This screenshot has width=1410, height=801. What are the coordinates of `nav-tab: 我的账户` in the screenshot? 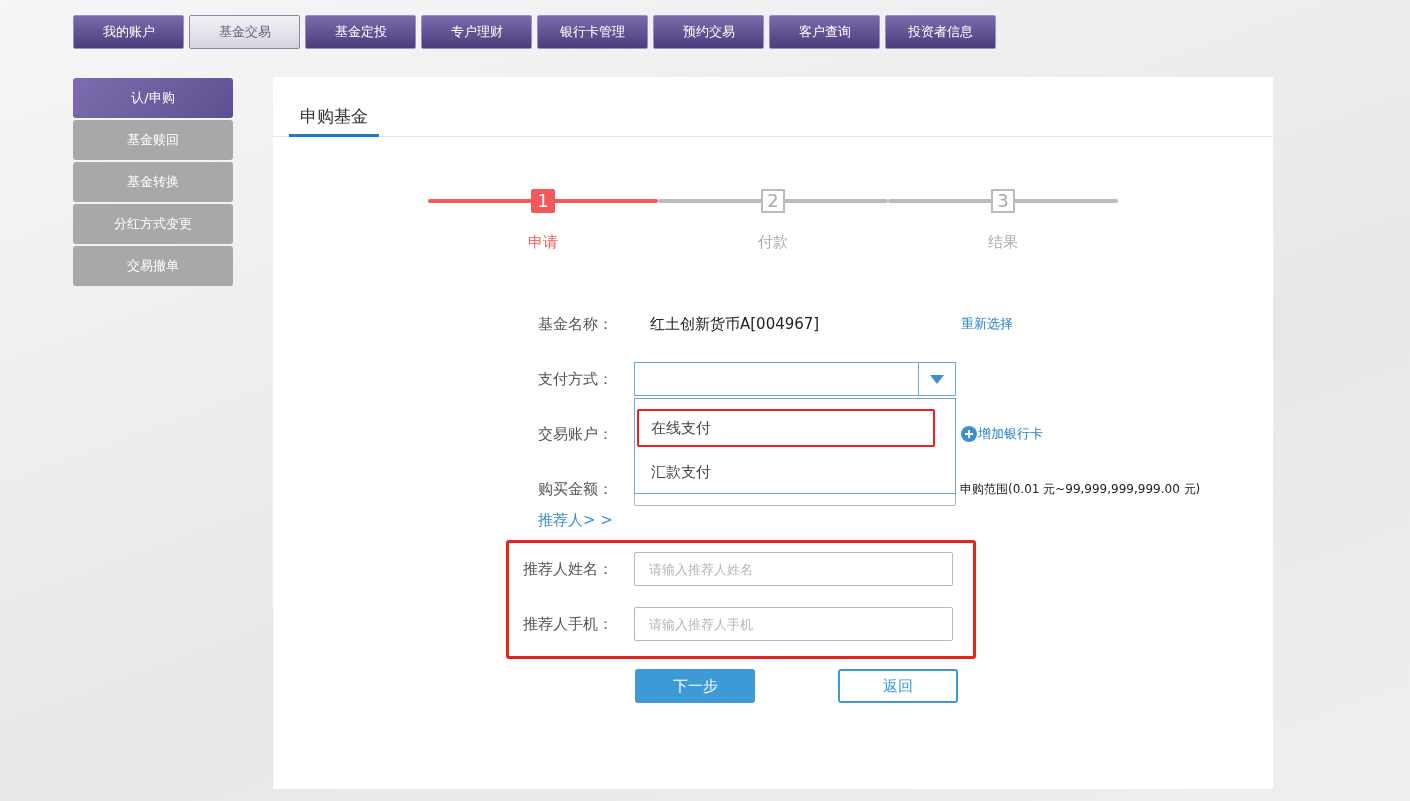 It's located at (128, 32).